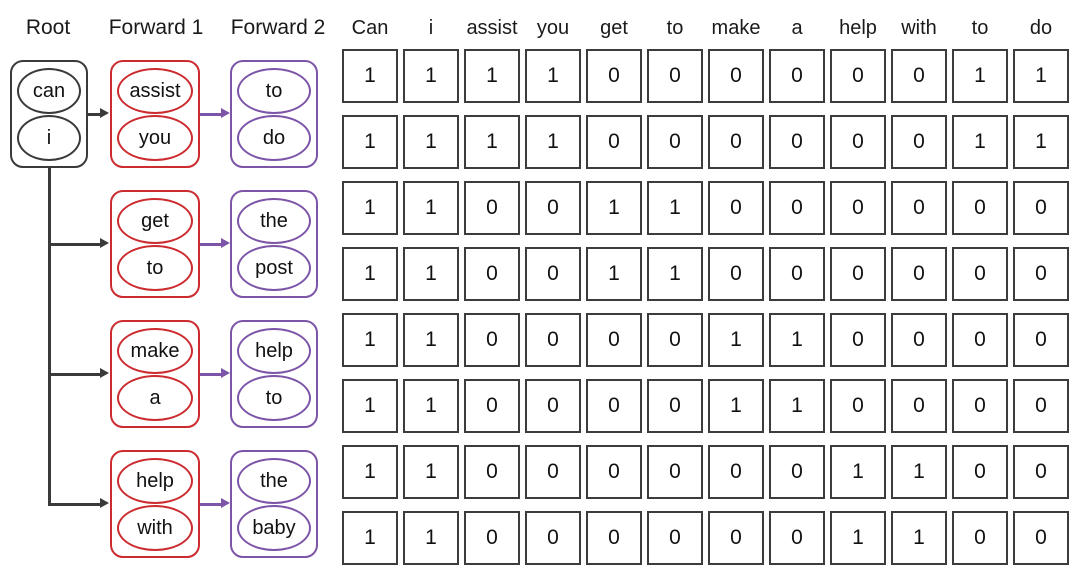  I want to click on token-ellipse: assist, so click(155, 90).